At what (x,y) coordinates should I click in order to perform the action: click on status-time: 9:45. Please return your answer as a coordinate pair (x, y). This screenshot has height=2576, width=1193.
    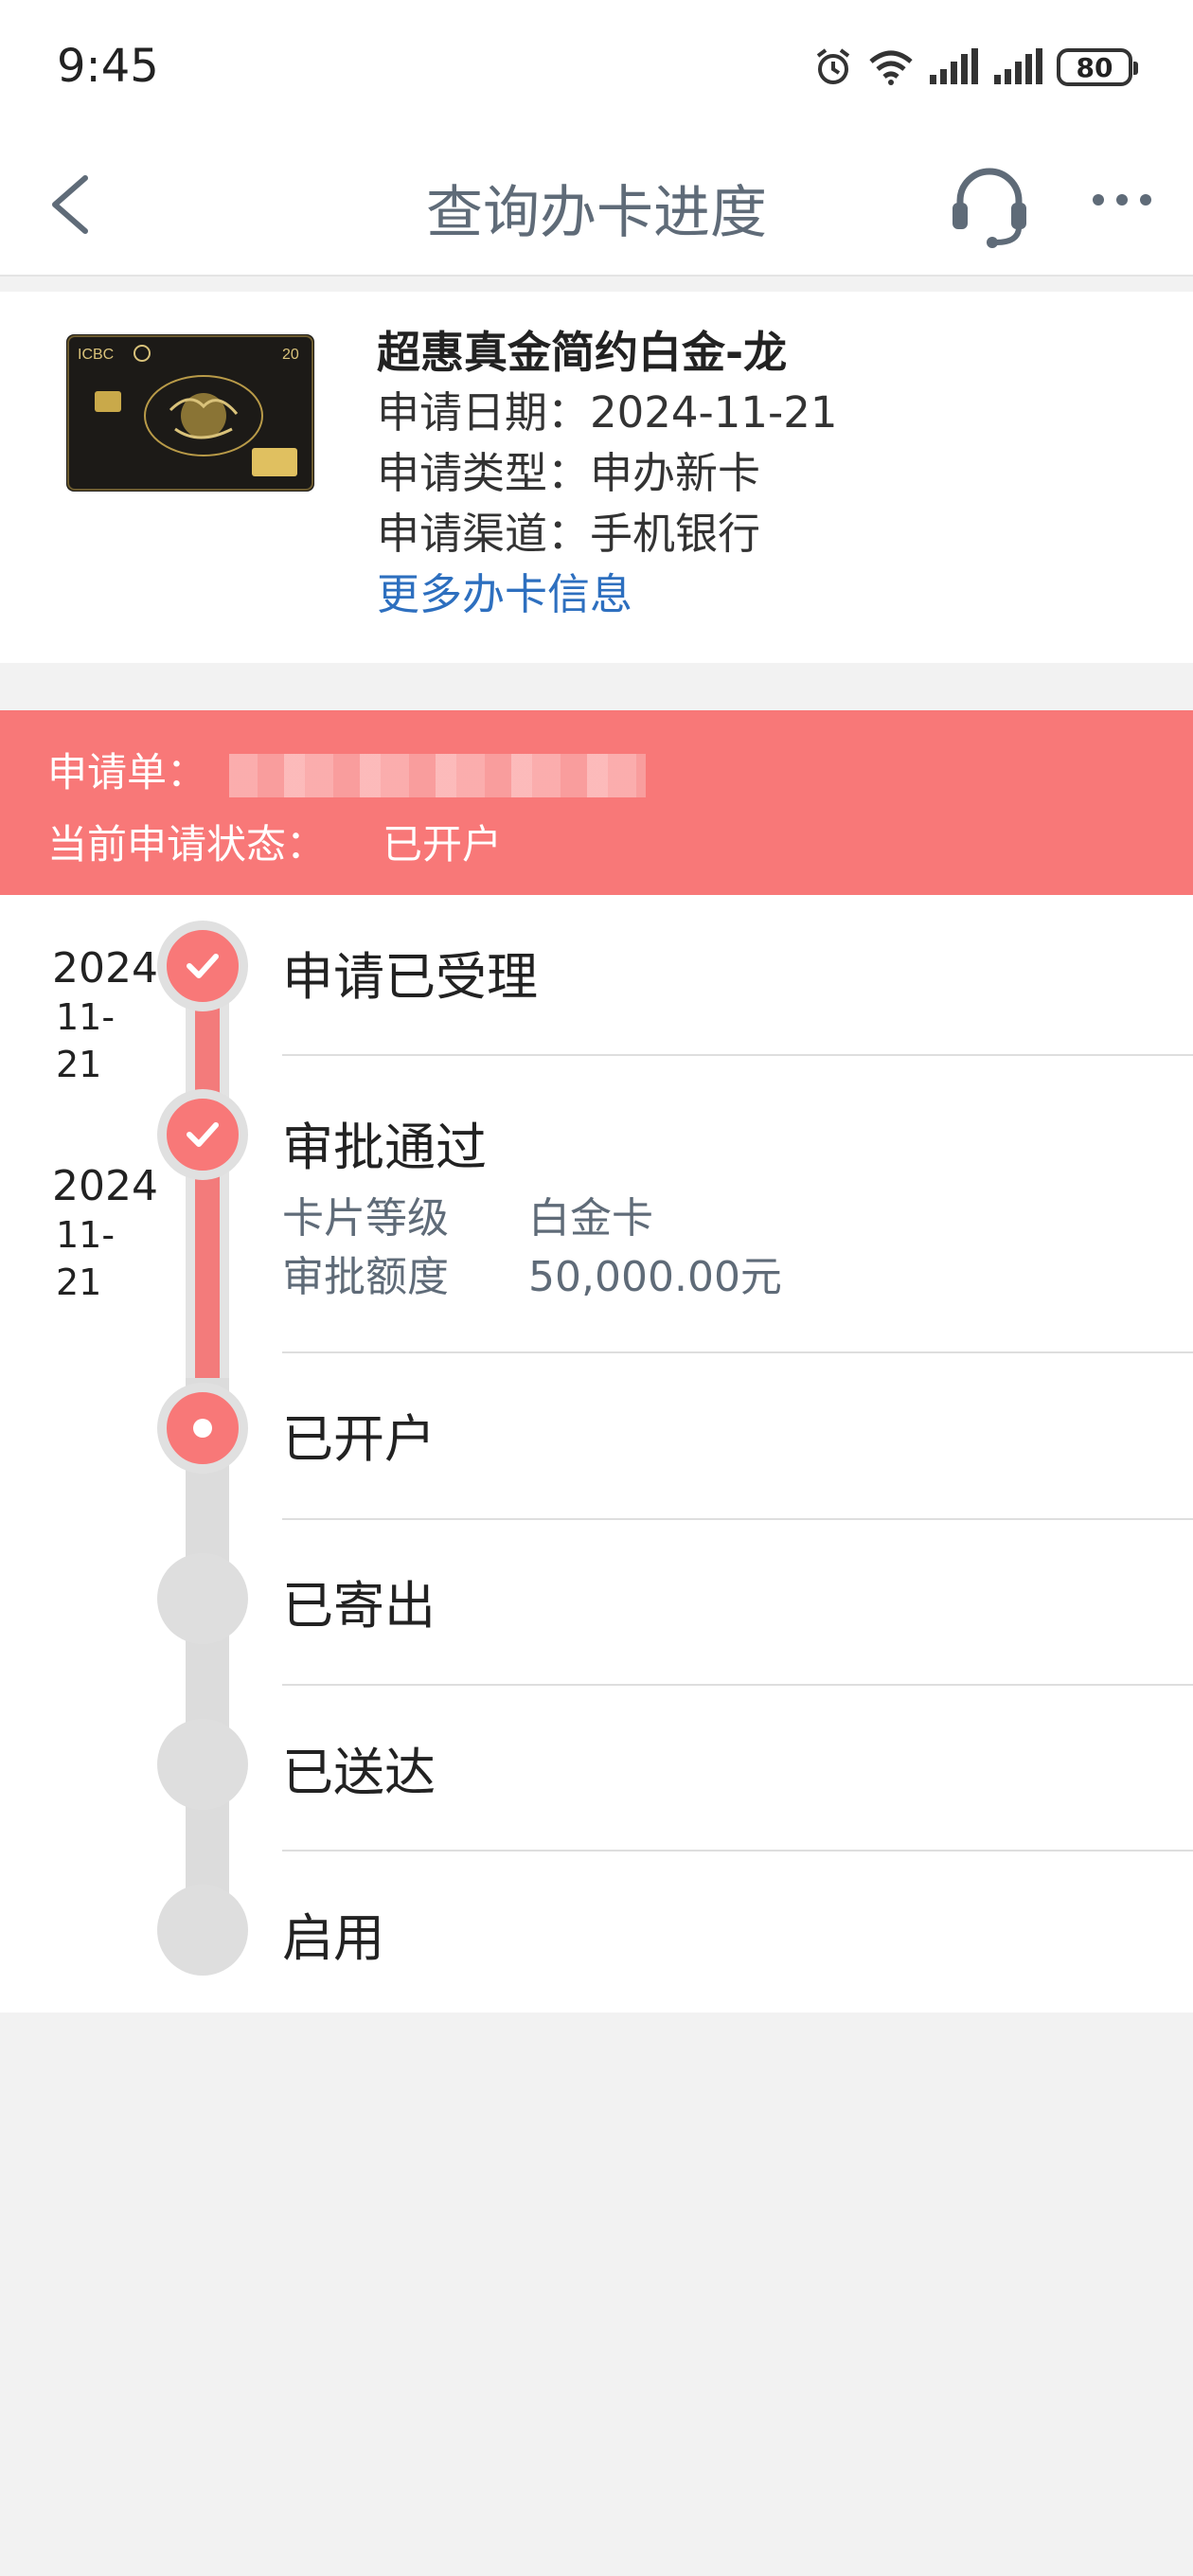
    Looking at the image, I should click on (108, 66).